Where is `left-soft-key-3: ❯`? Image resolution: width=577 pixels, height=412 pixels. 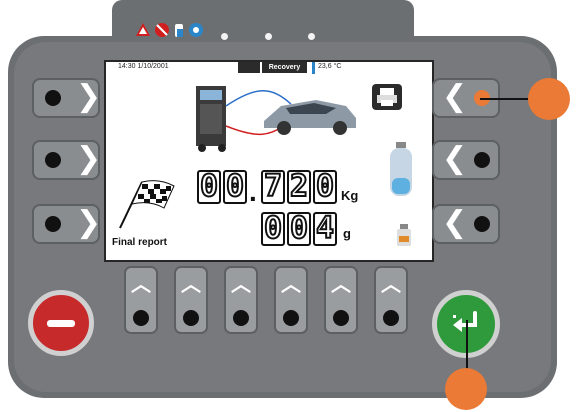 left-soft-key-3: ❯ is located at coordinates (67, 224).